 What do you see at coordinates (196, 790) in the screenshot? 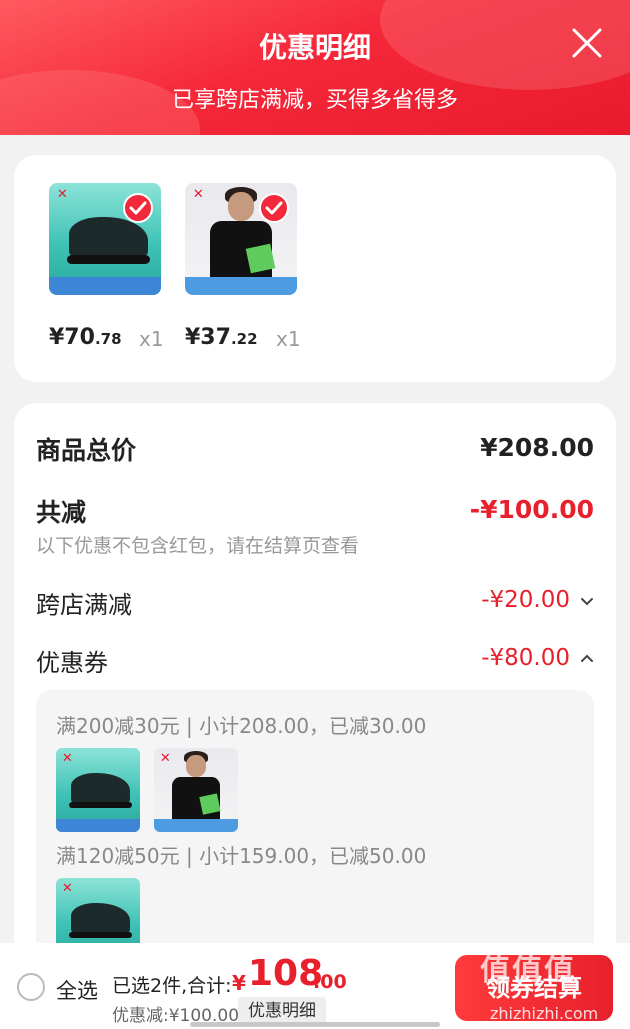
I see `tshirt-product-thumbnail: ✕` at bounding box center [196, 790].